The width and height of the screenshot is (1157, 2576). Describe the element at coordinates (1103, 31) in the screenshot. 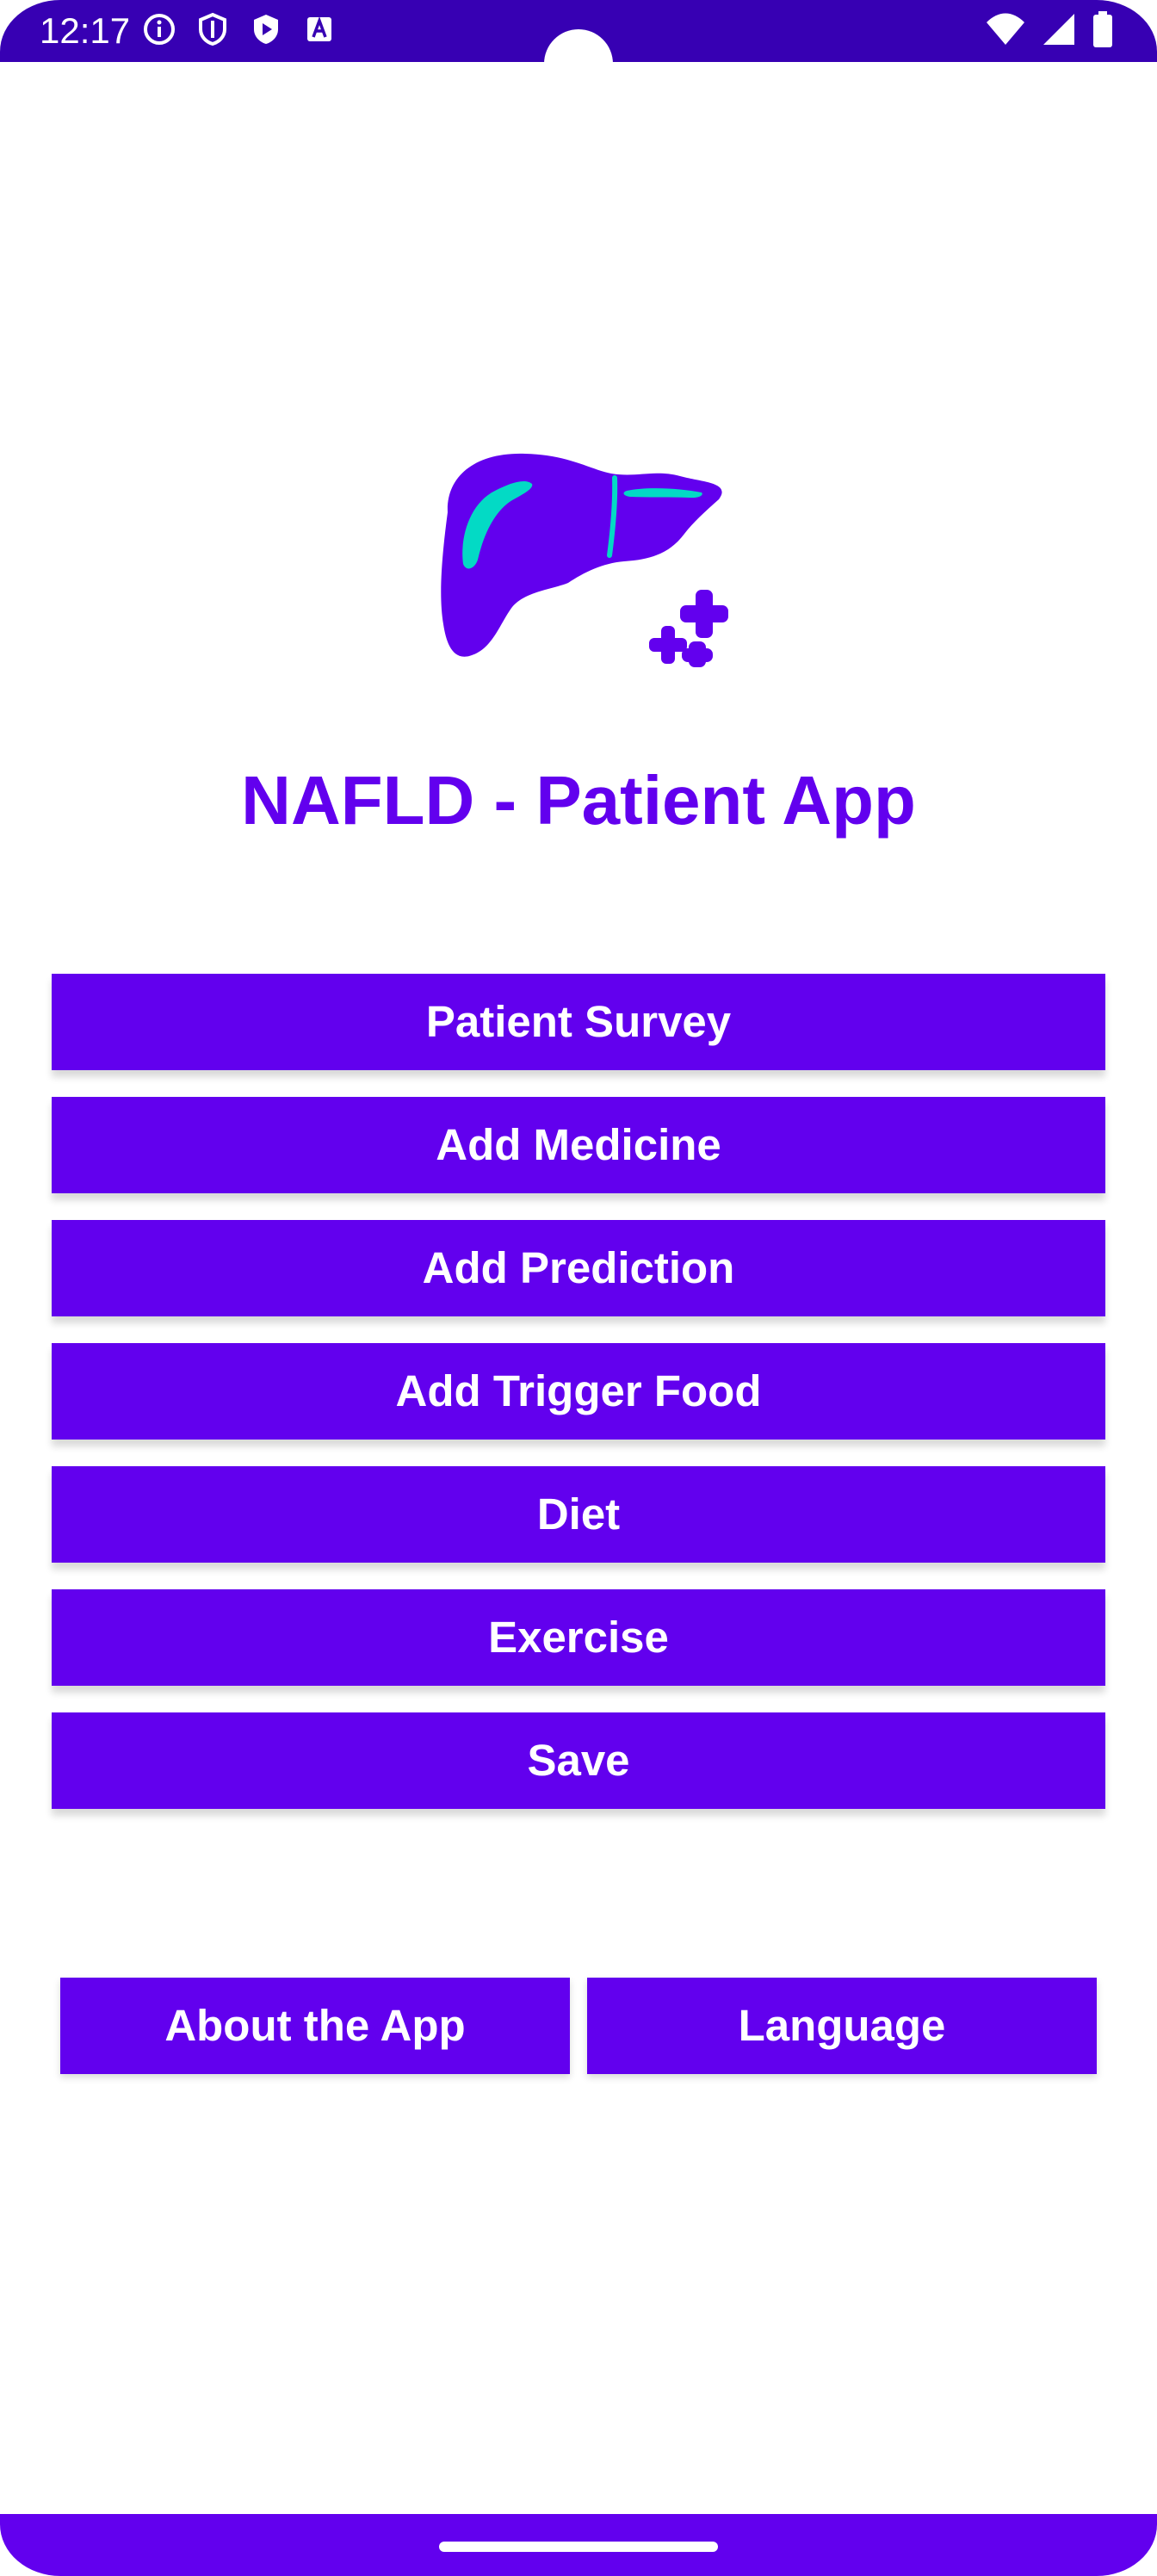

I see `battery-icon` at that location.